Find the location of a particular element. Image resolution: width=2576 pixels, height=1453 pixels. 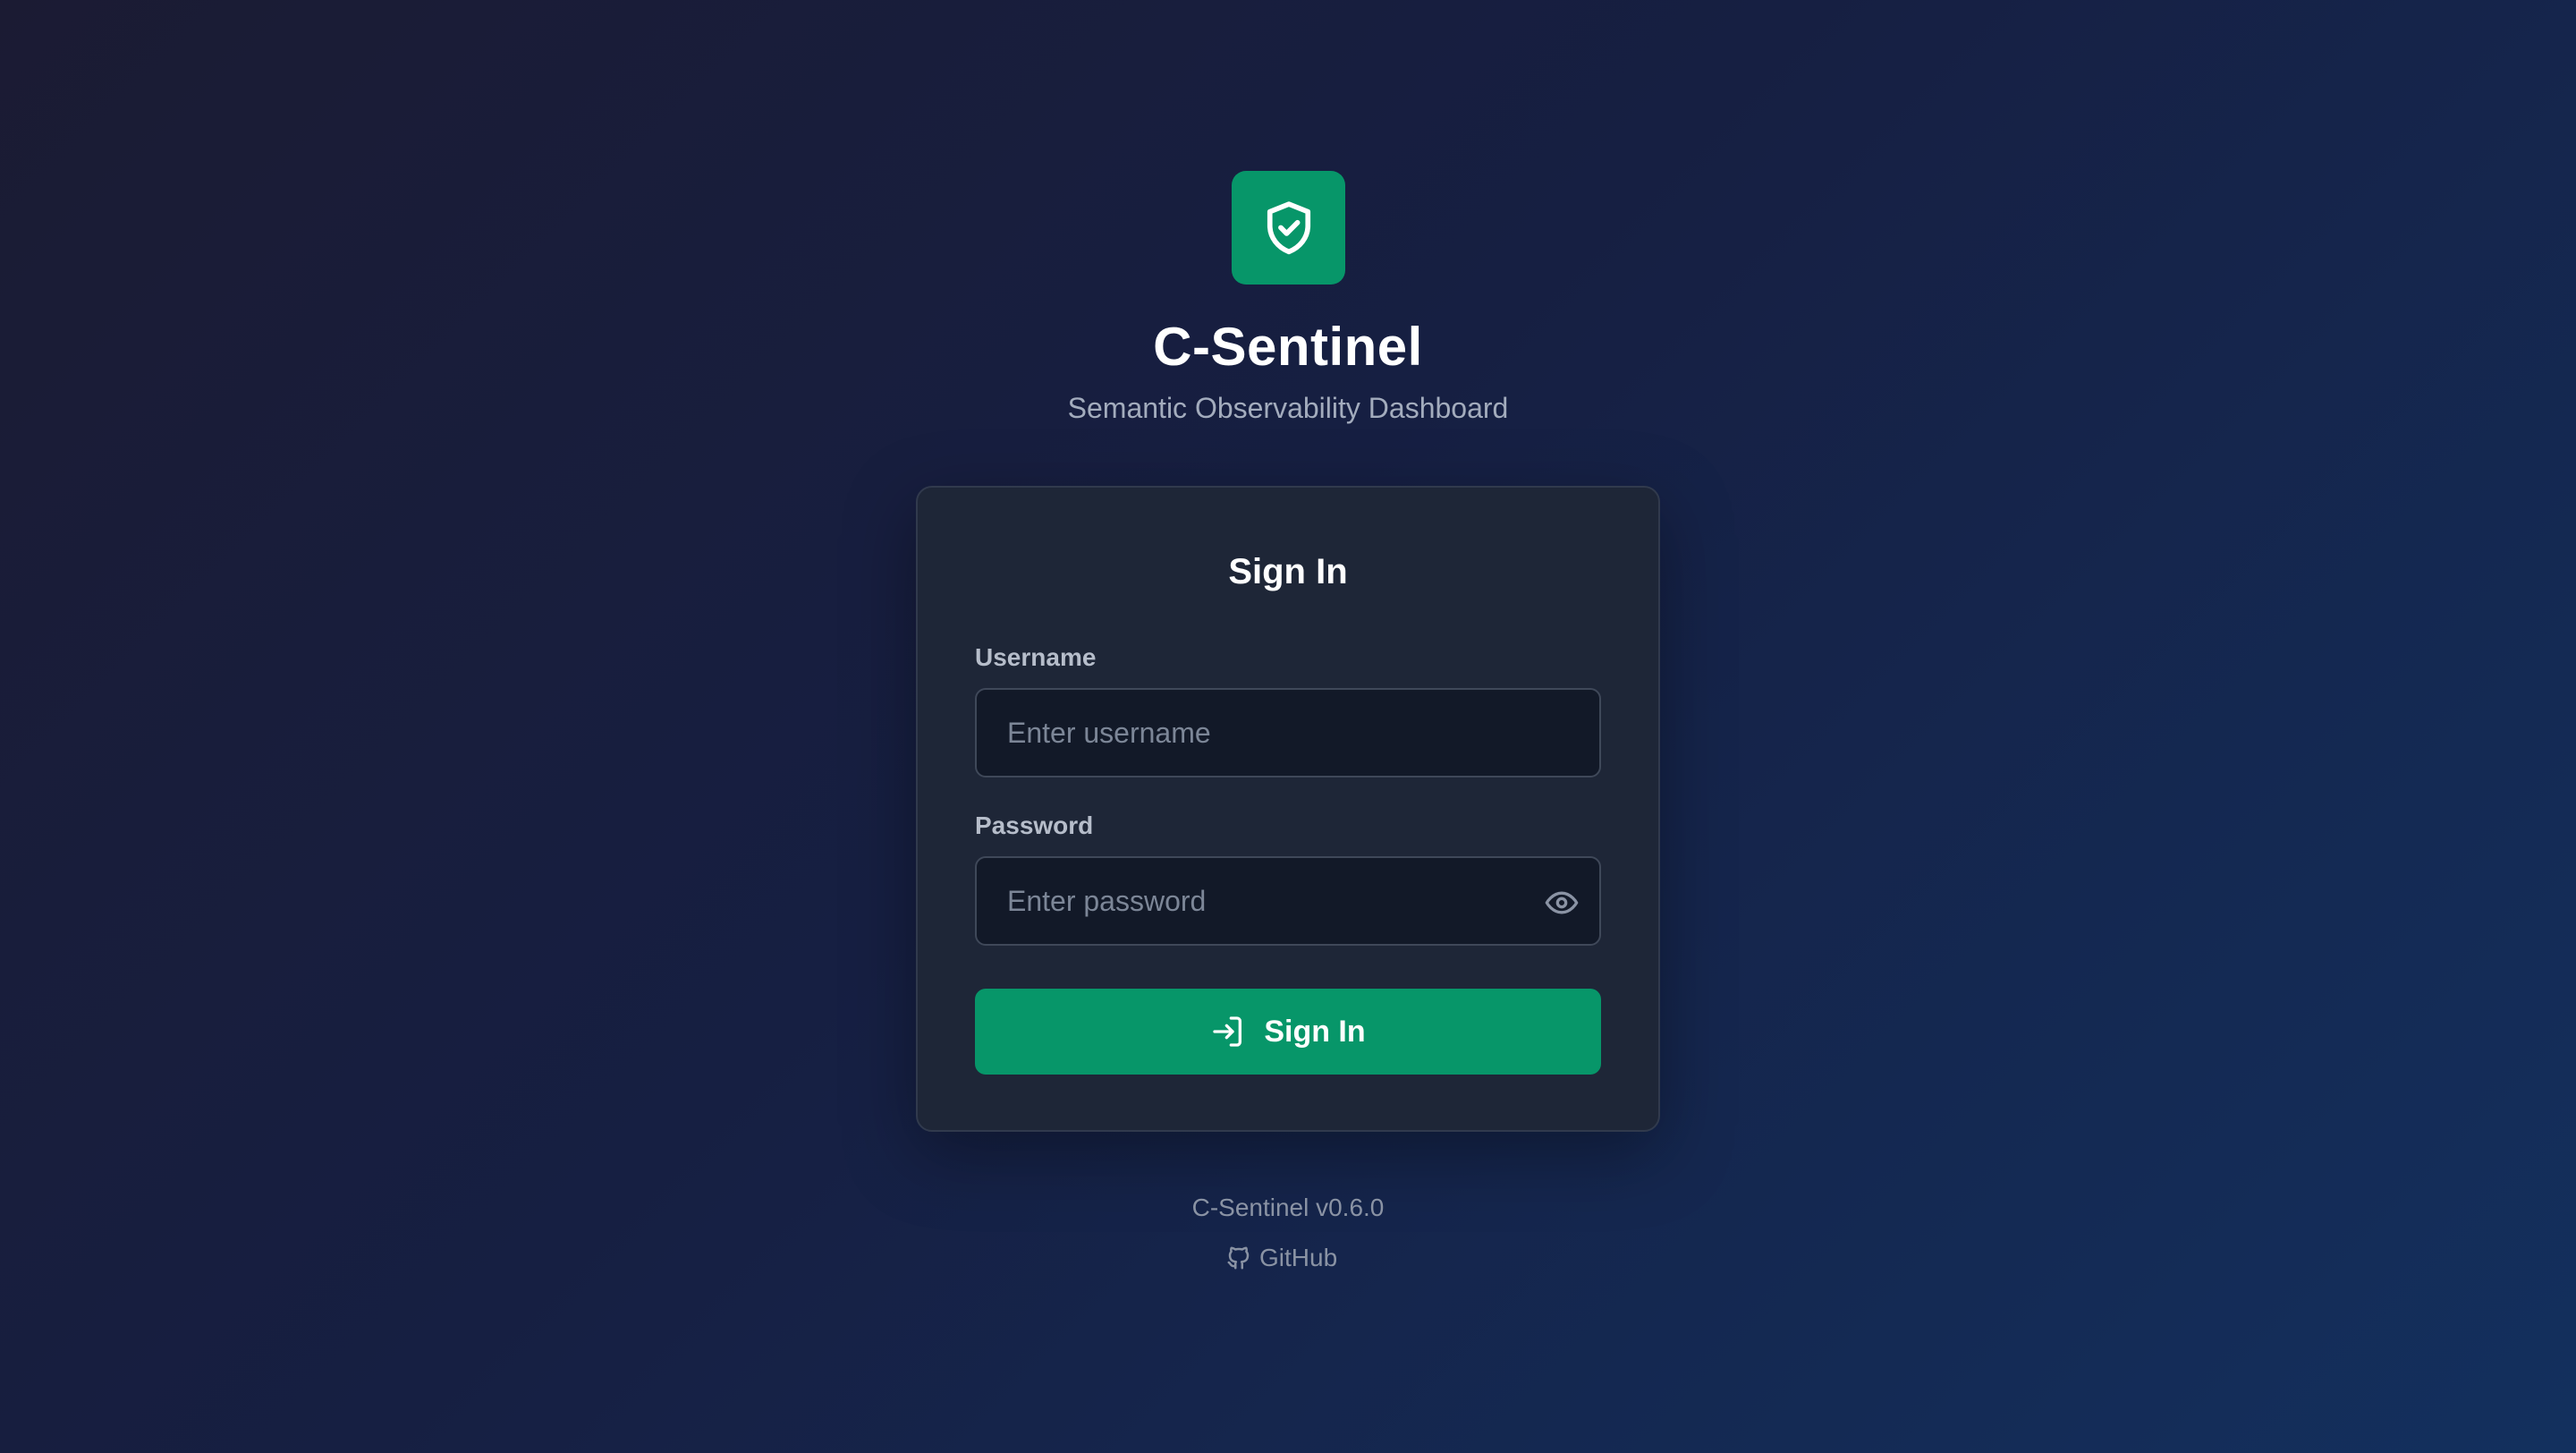

app-title: C-Sentinel is located at coordinates (1288, 347).